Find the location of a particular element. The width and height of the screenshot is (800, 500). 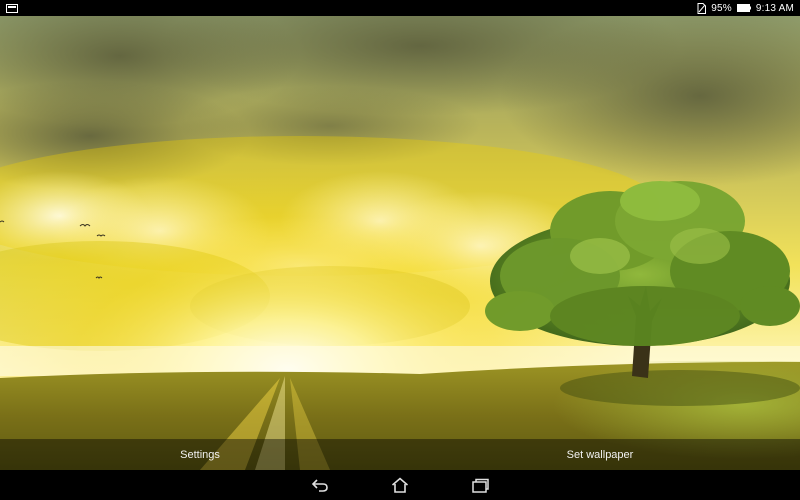

home-icon is located at coordinates (400, 485).